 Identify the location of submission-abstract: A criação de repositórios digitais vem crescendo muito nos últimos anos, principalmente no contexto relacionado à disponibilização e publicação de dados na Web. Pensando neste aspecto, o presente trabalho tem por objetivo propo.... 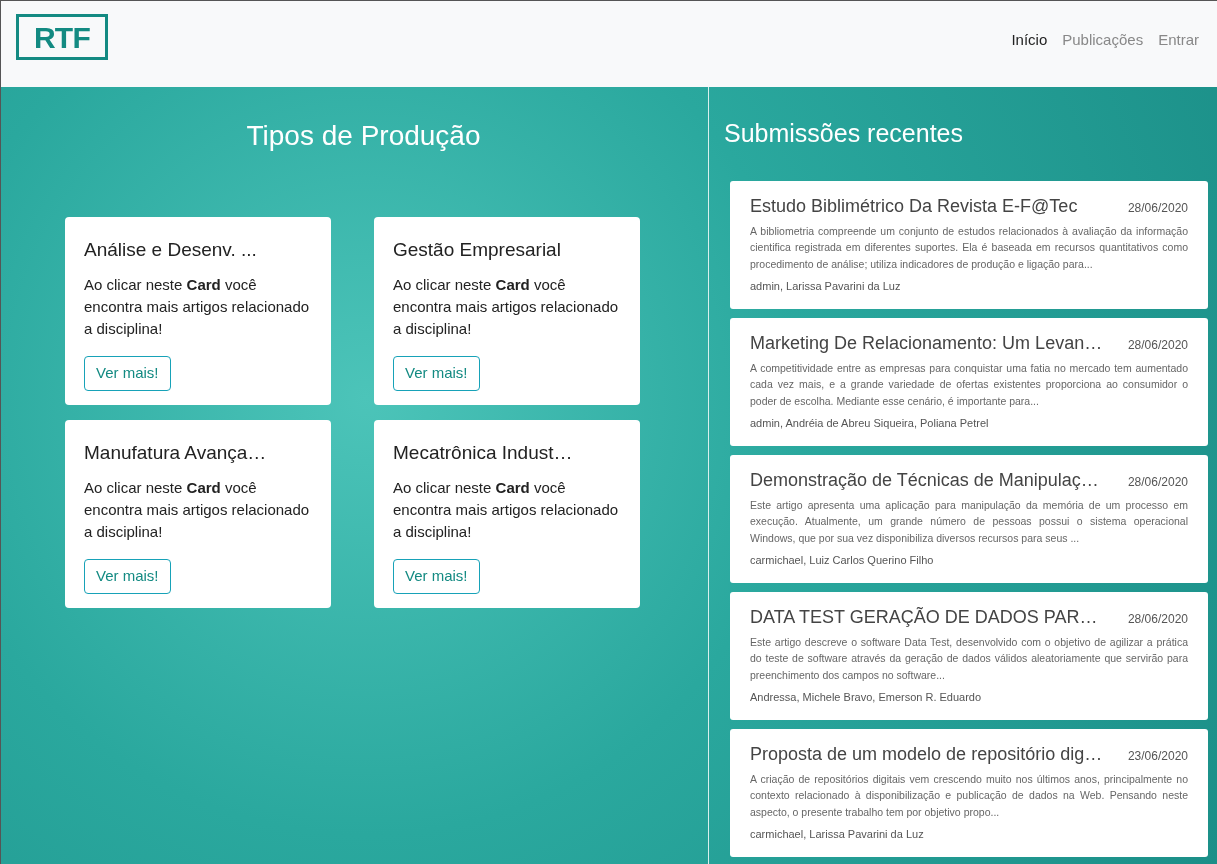
(969, 795).